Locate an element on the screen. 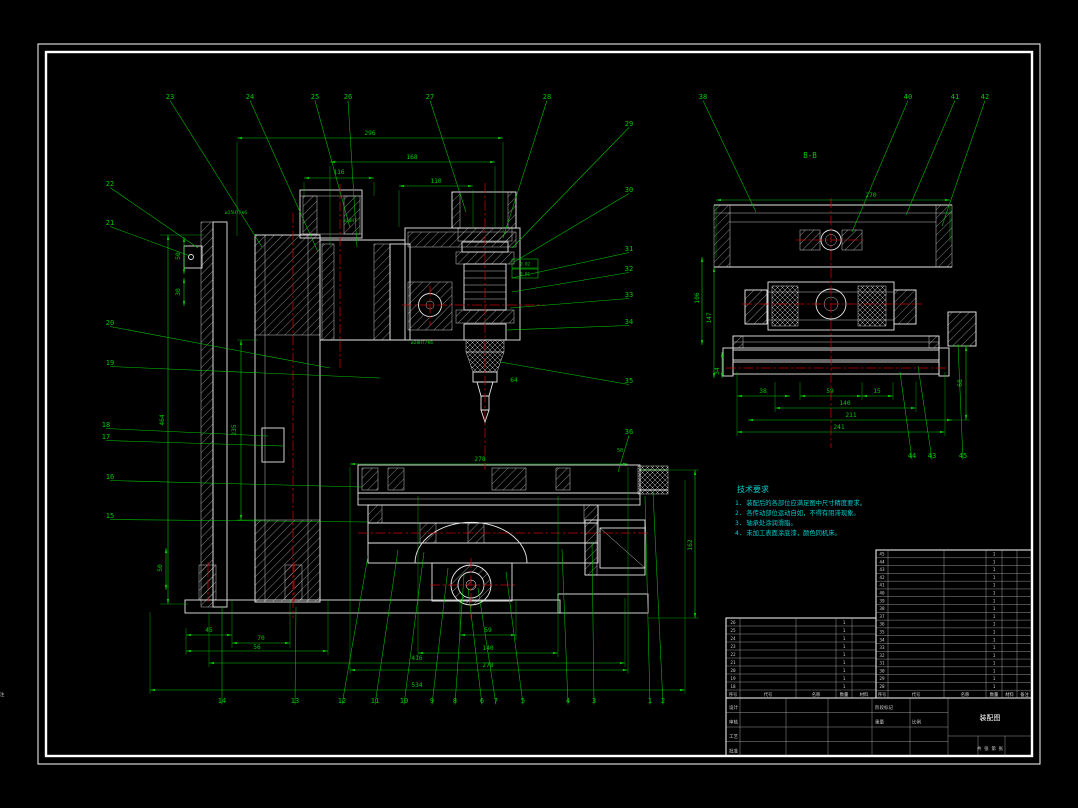  bom-seq: 29 is located at coordinates (882, 679).